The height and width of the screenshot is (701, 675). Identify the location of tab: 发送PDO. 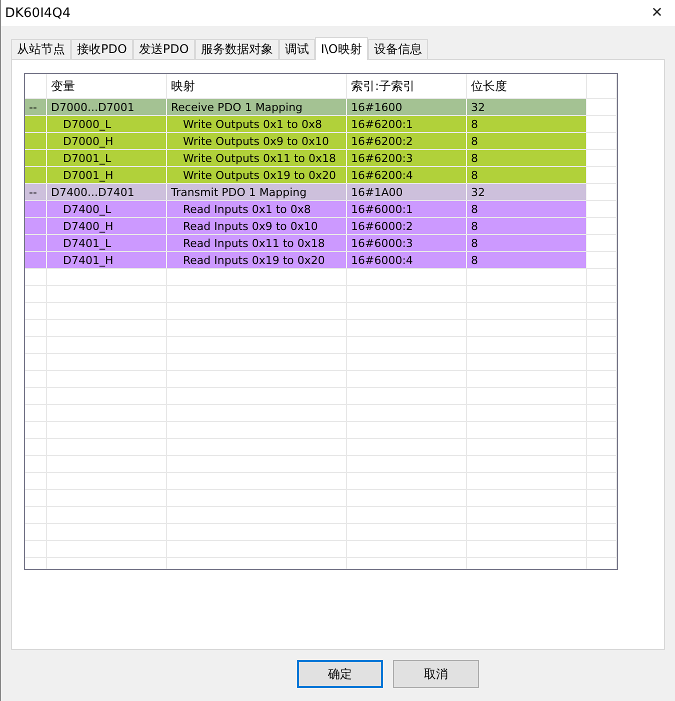
(163, 49).